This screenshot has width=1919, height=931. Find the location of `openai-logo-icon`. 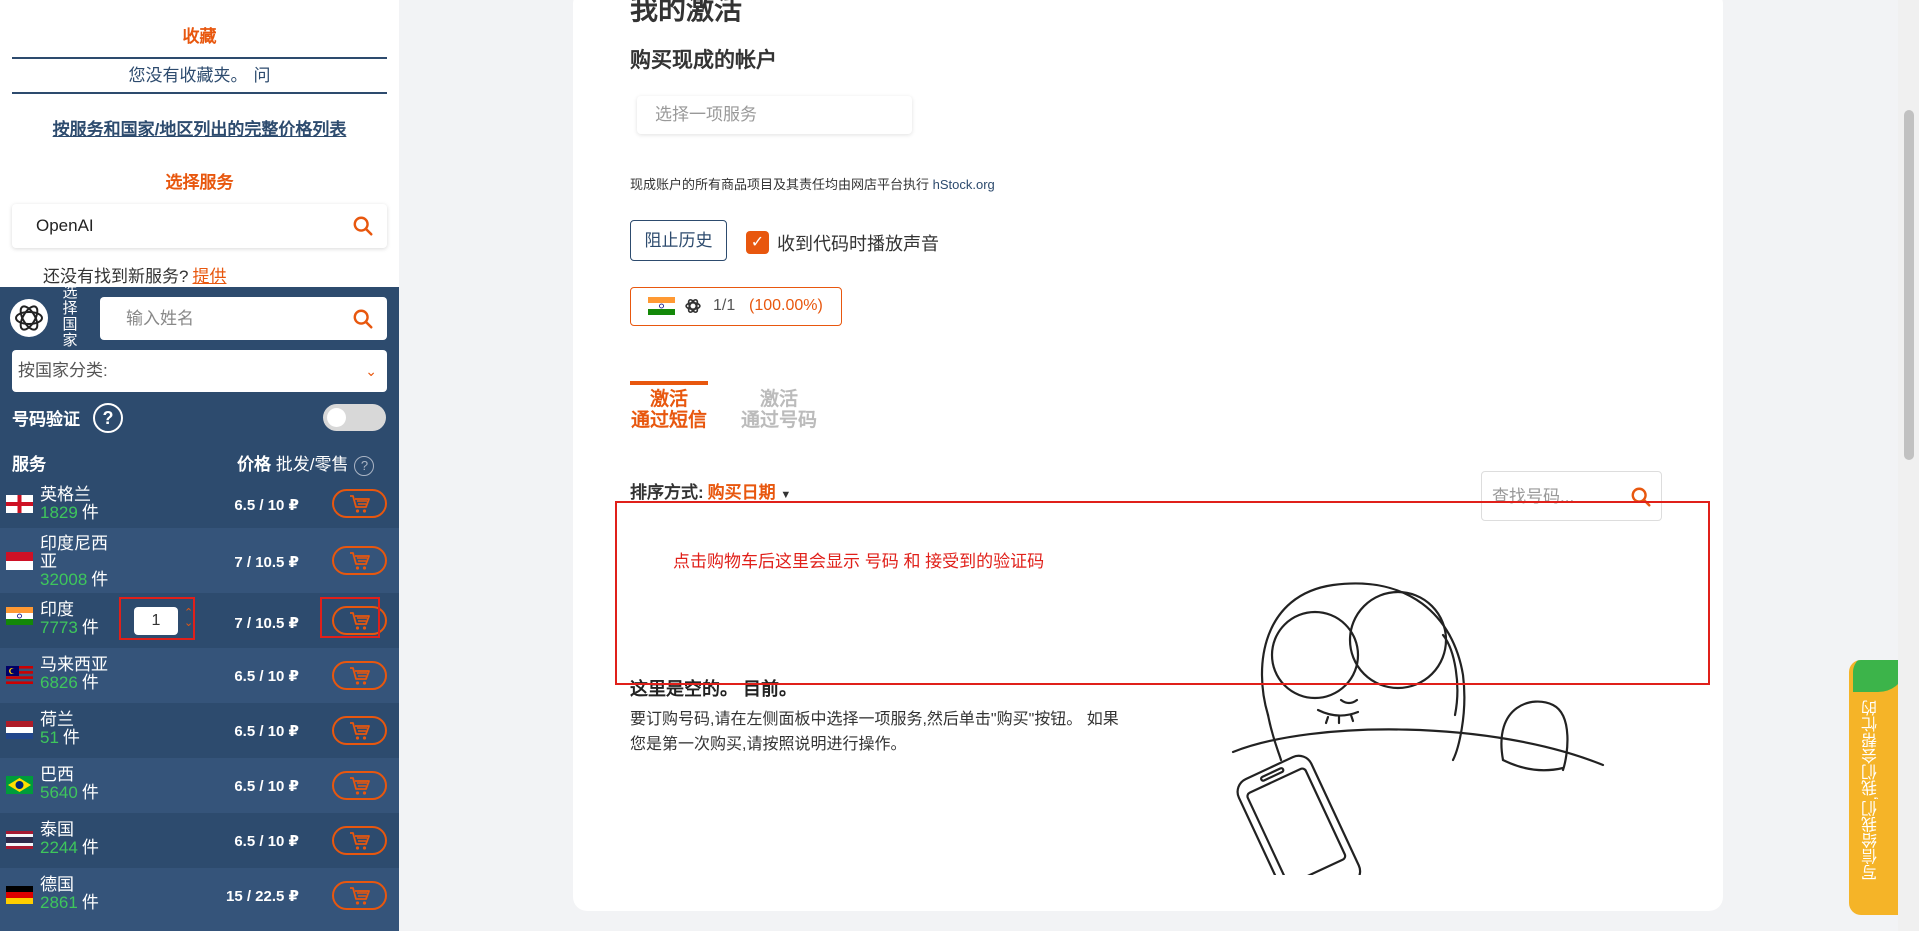

openai-logo-icon is located at coordinates (29, 318).